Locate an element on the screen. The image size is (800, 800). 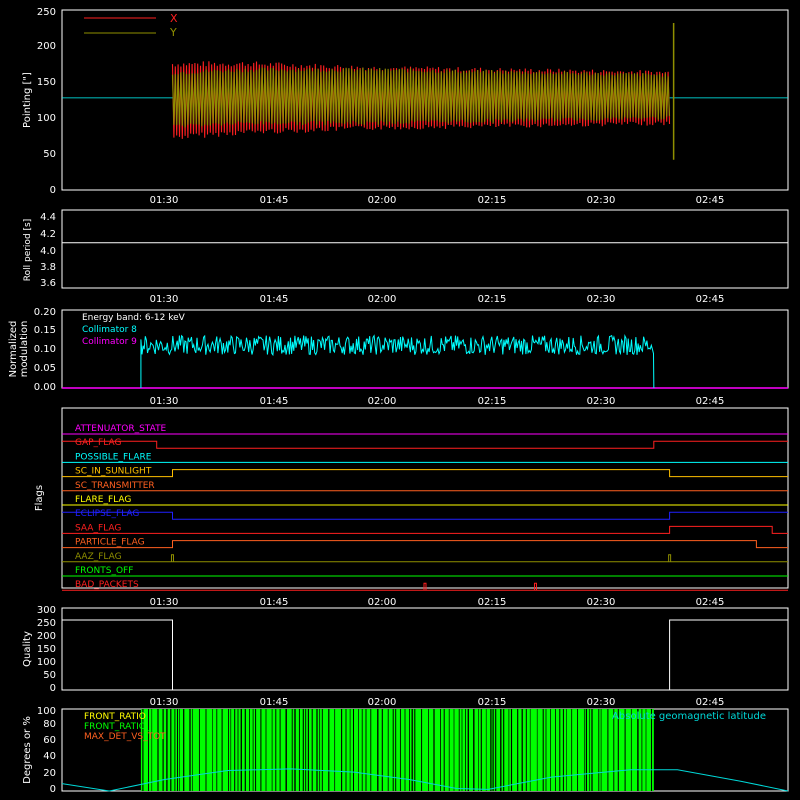
roll-ylabel: Roll period [s] is located at coordinates (28, 250).